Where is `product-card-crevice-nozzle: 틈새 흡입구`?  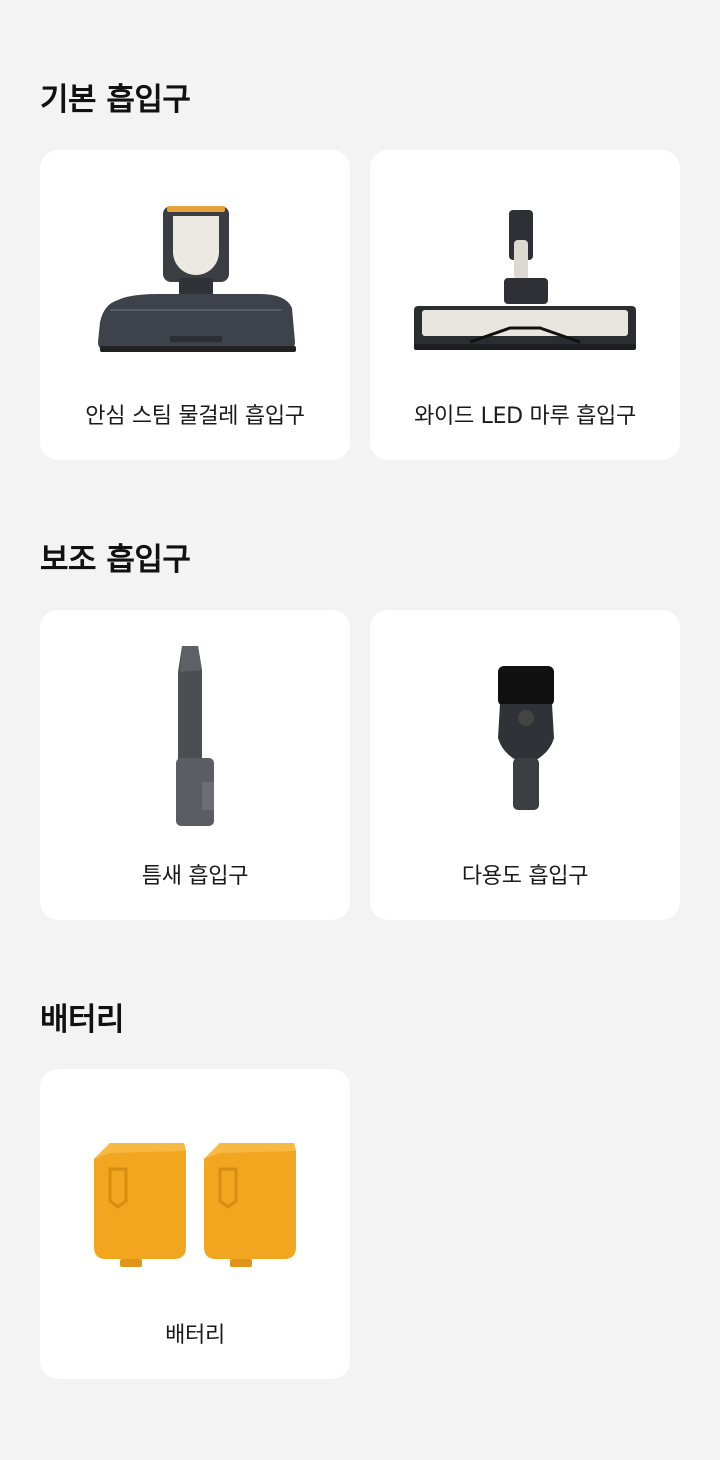
product-card-crevice-nozzle: 틈새 흡입구 is located at coordinates (195, 765).